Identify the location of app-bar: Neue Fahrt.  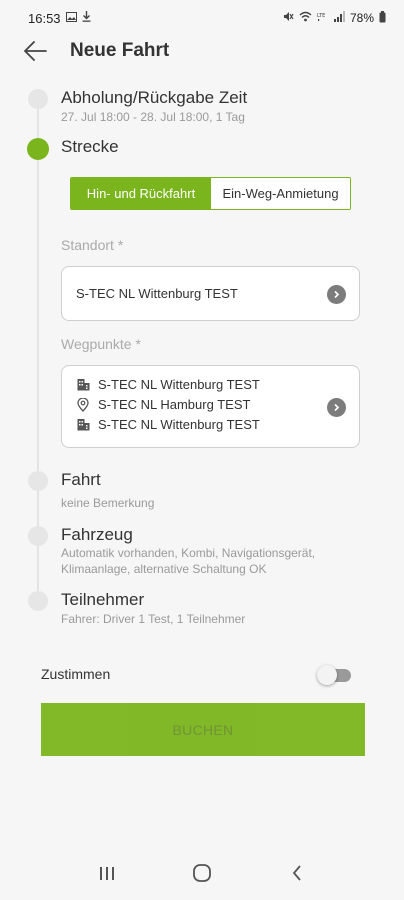
(202, 53).